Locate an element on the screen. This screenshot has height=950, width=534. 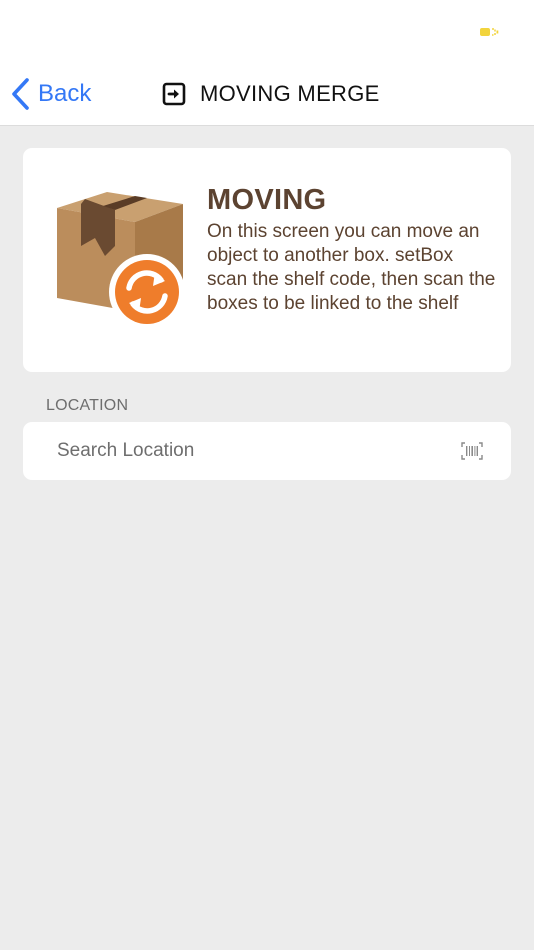
search-location-input is located at coordinates (247, 451).